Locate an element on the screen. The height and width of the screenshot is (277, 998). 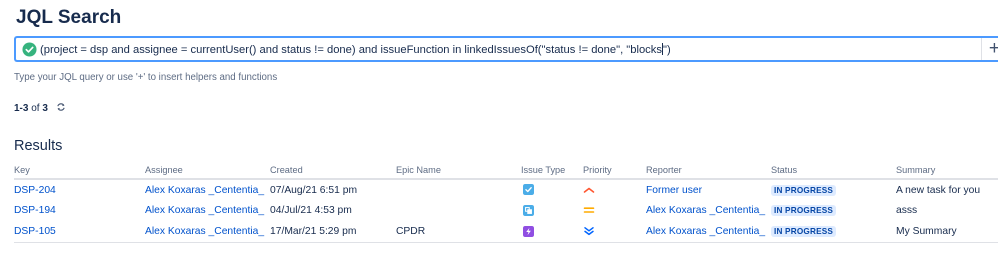
column-header-assignee: Assignee is located at coordinates (207, 171).